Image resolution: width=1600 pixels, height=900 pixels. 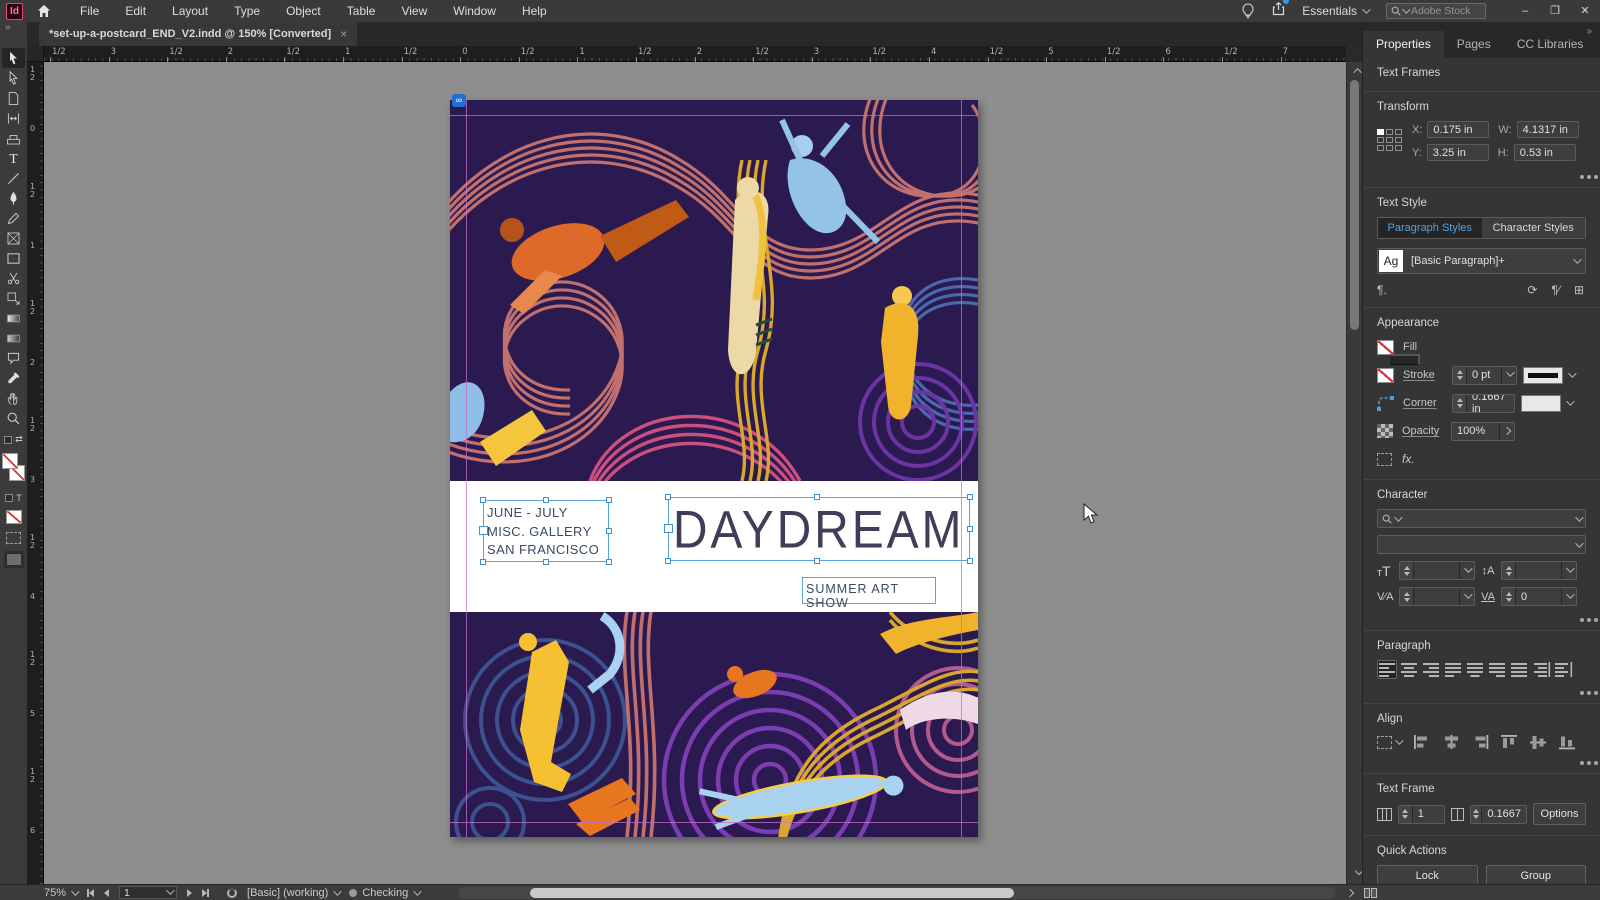 What do you see at coordinates (1370, 892) in the screenshot?
I see `spread-view-icon` at bounding box center [1370, 892].